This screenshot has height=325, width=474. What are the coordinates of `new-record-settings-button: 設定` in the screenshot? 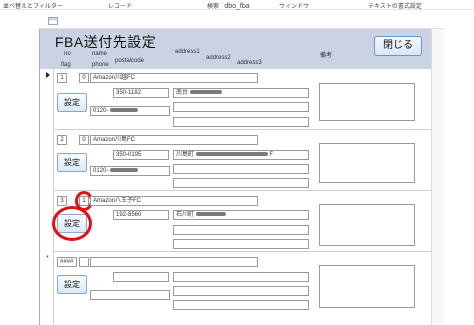 It's located at (72, 284).